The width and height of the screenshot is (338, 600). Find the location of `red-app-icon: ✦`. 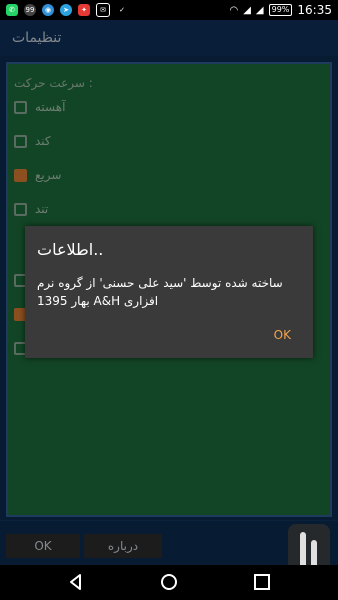

red-app-icon: ✦ is located at coordinates (84, 10).